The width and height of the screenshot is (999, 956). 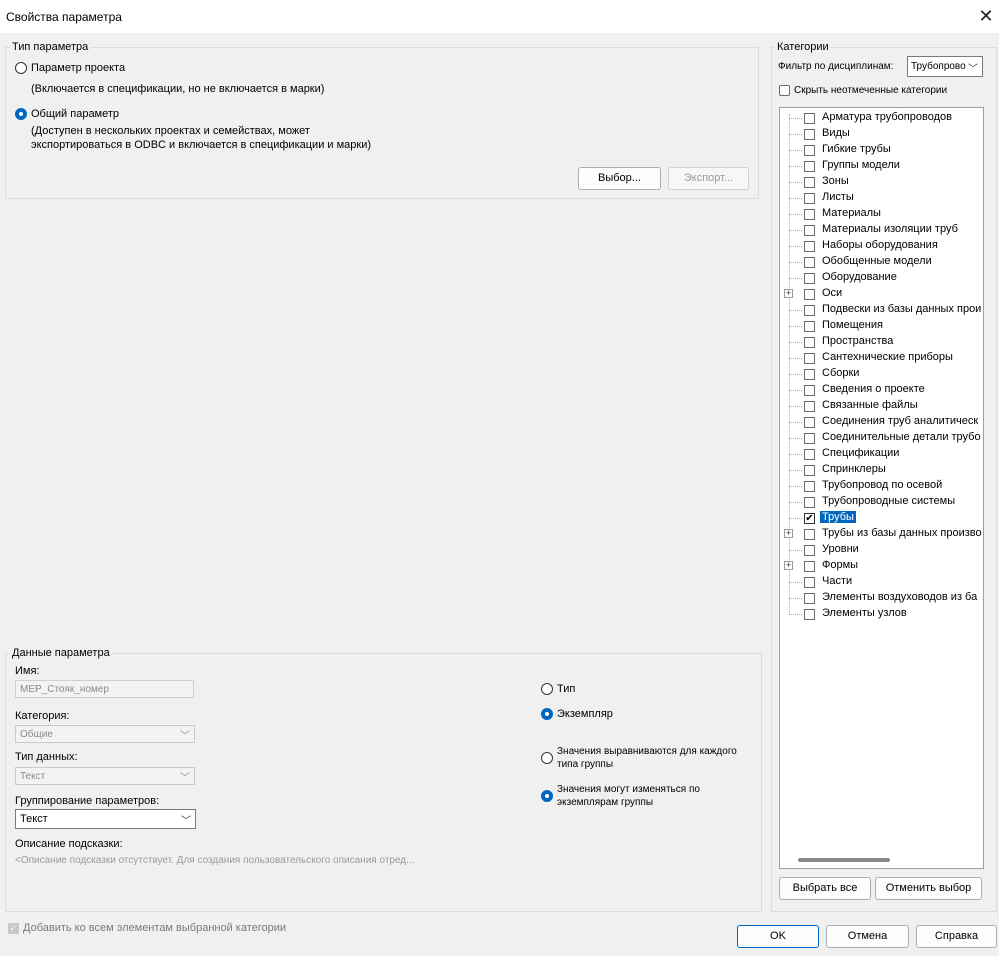 What do you see at coordinates (881, 134) in the screenshot?
I see `tree-row: Виды` at bounding box center [881, 134].